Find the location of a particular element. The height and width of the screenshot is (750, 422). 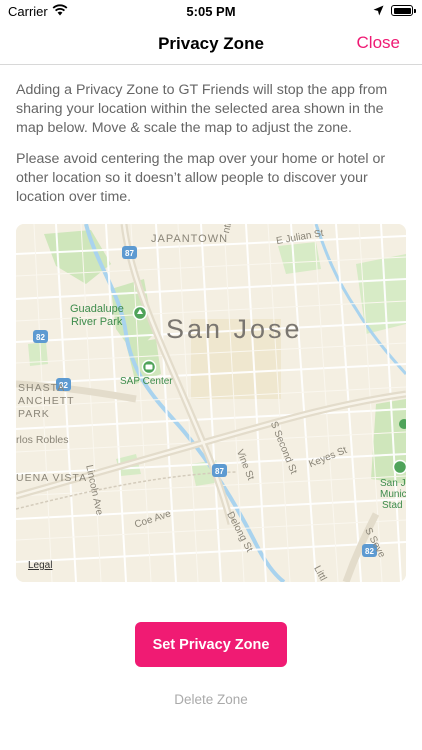

route-82-shield: 82 is located at coordinates (40, 336).